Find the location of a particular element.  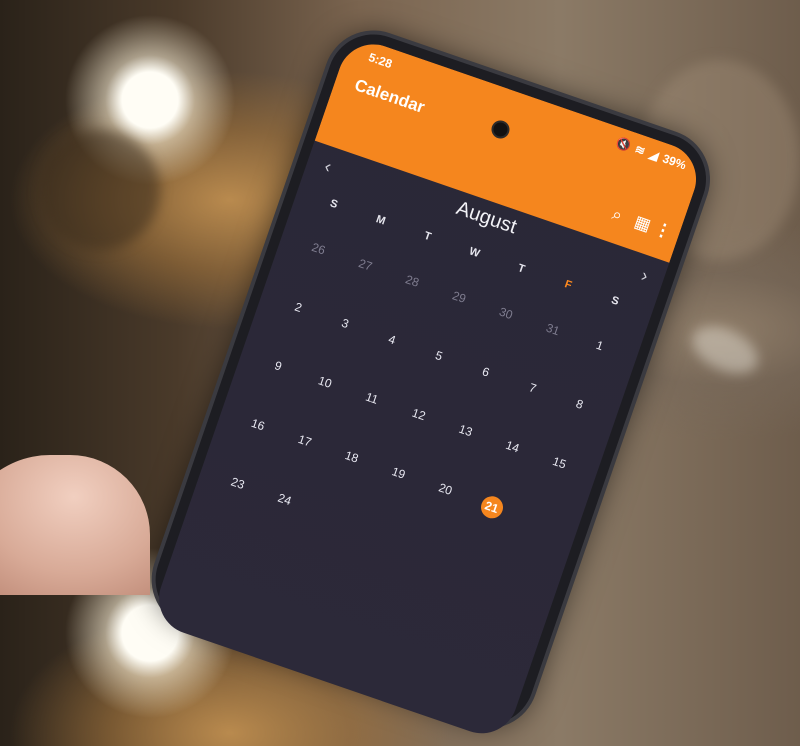

calendar-day: 20 is located at coordinates (445, 489).